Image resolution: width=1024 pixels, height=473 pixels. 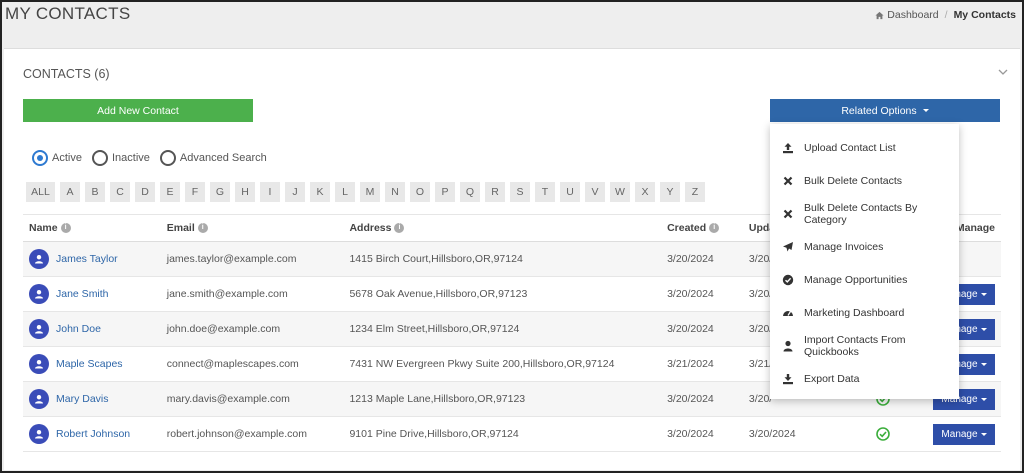 I want to click on col-created: Created i, so click(x=702, y=228).